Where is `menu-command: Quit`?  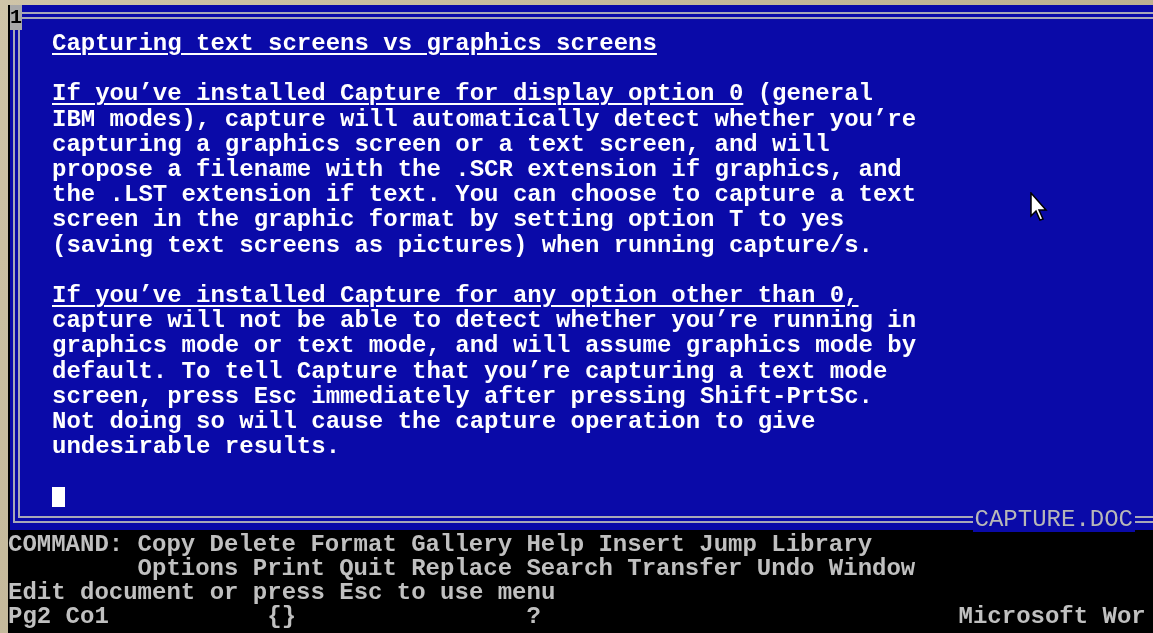
menu-command: Quit is located at coordinates (368, 569).